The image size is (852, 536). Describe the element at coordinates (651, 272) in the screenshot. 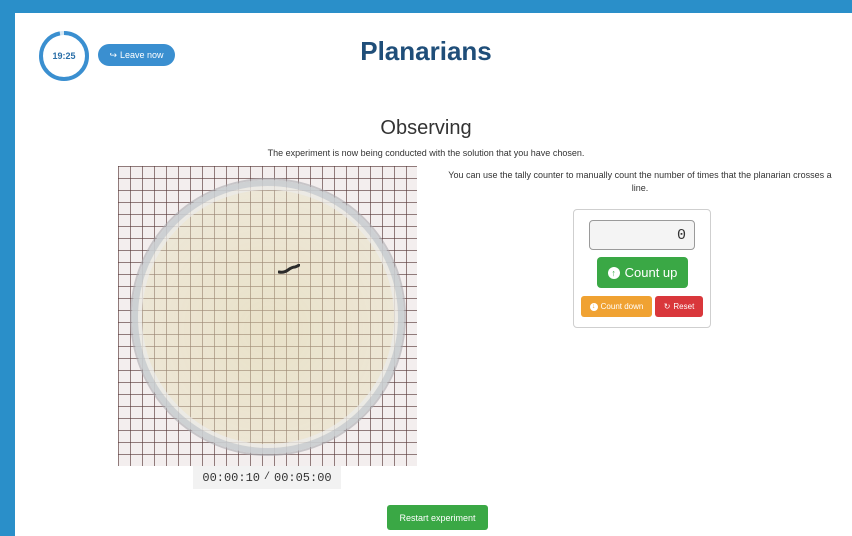

I see `count-up-label: Count up` at that location.